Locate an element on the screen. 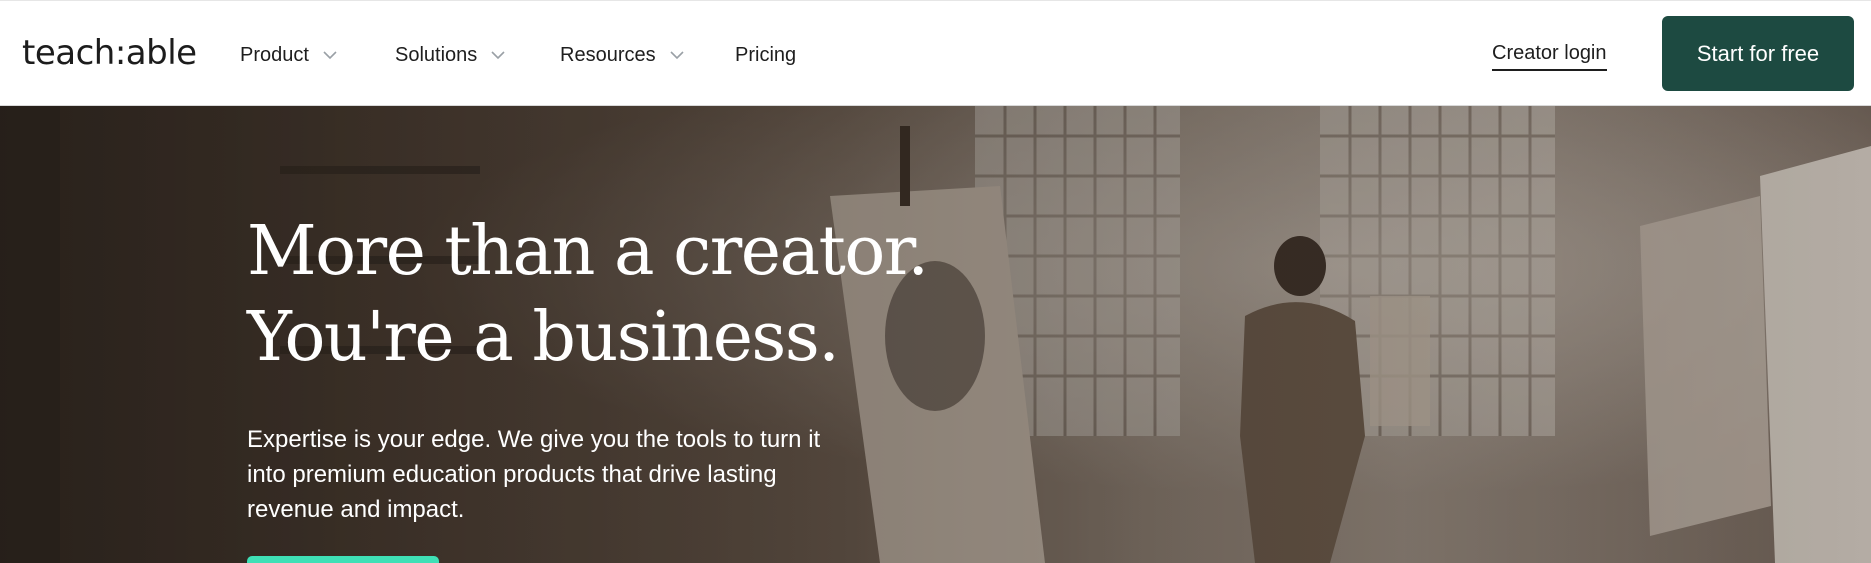 The width and height of the screenshot is (1871, 563). nav-item-label: Pricing is located at coordinates (766, 54).